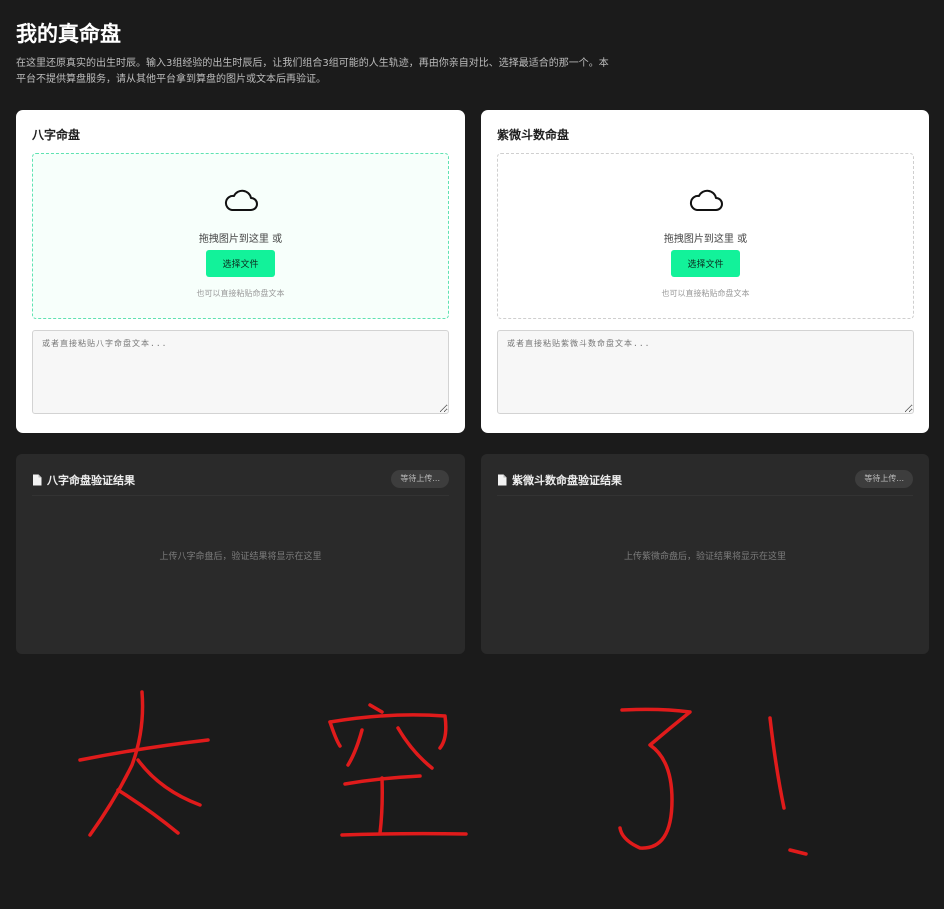 The width and height of the screenshot is (944, 909). I want to click on handwritten-annotation, so click(443, 773).